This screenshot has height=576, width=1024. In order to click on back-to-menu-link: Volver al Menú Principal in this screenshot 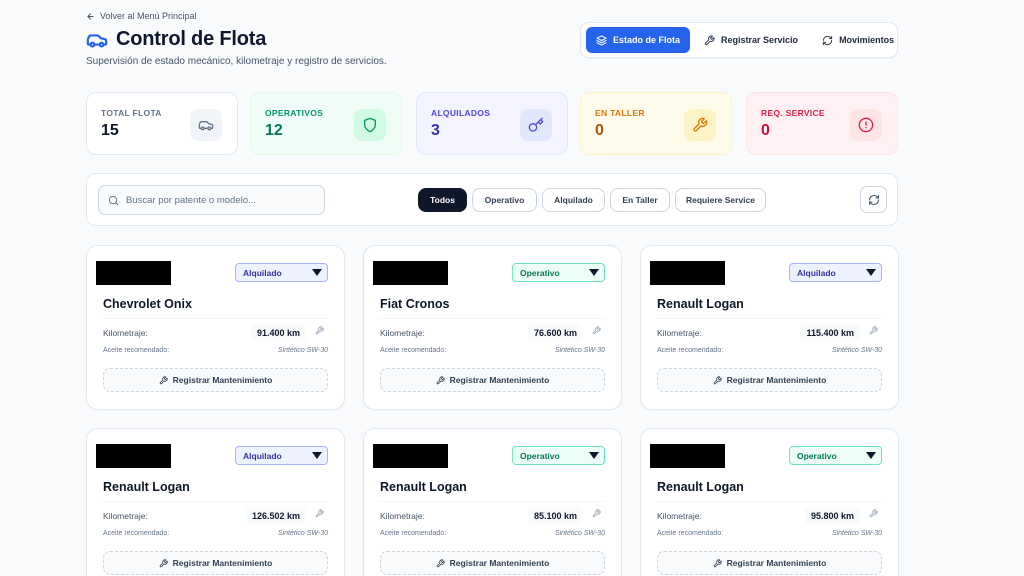, I will do `click(141, 16)`.